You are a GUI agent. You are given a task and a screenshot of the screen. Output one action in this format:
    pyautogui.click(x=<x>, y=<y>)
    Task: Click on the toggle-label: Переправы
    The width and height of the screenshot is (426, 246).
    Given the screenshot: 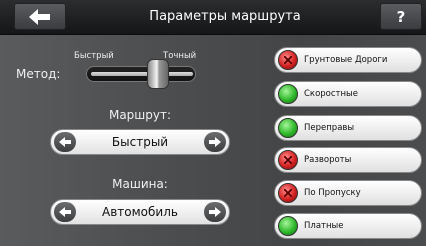 What is the action you would take?
    pyautogui.click(x=329, y=128)
    